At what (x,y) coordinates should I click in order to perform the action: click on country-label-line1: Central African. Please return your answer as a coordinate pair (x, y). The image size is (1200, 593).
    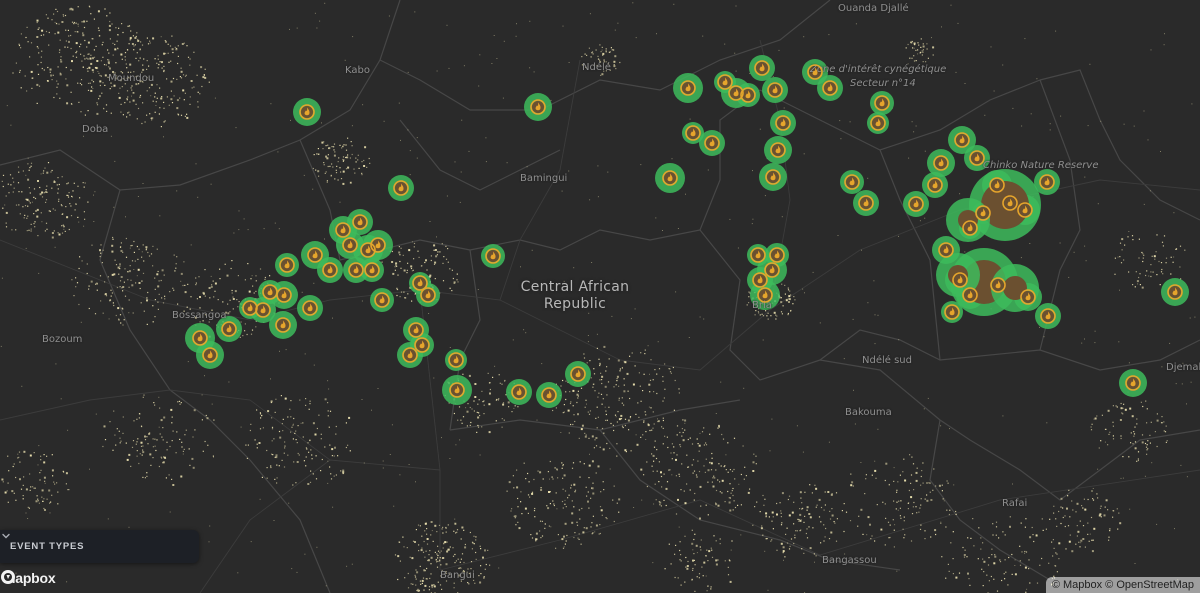
    Looking at the image, I should click on (575, 287).